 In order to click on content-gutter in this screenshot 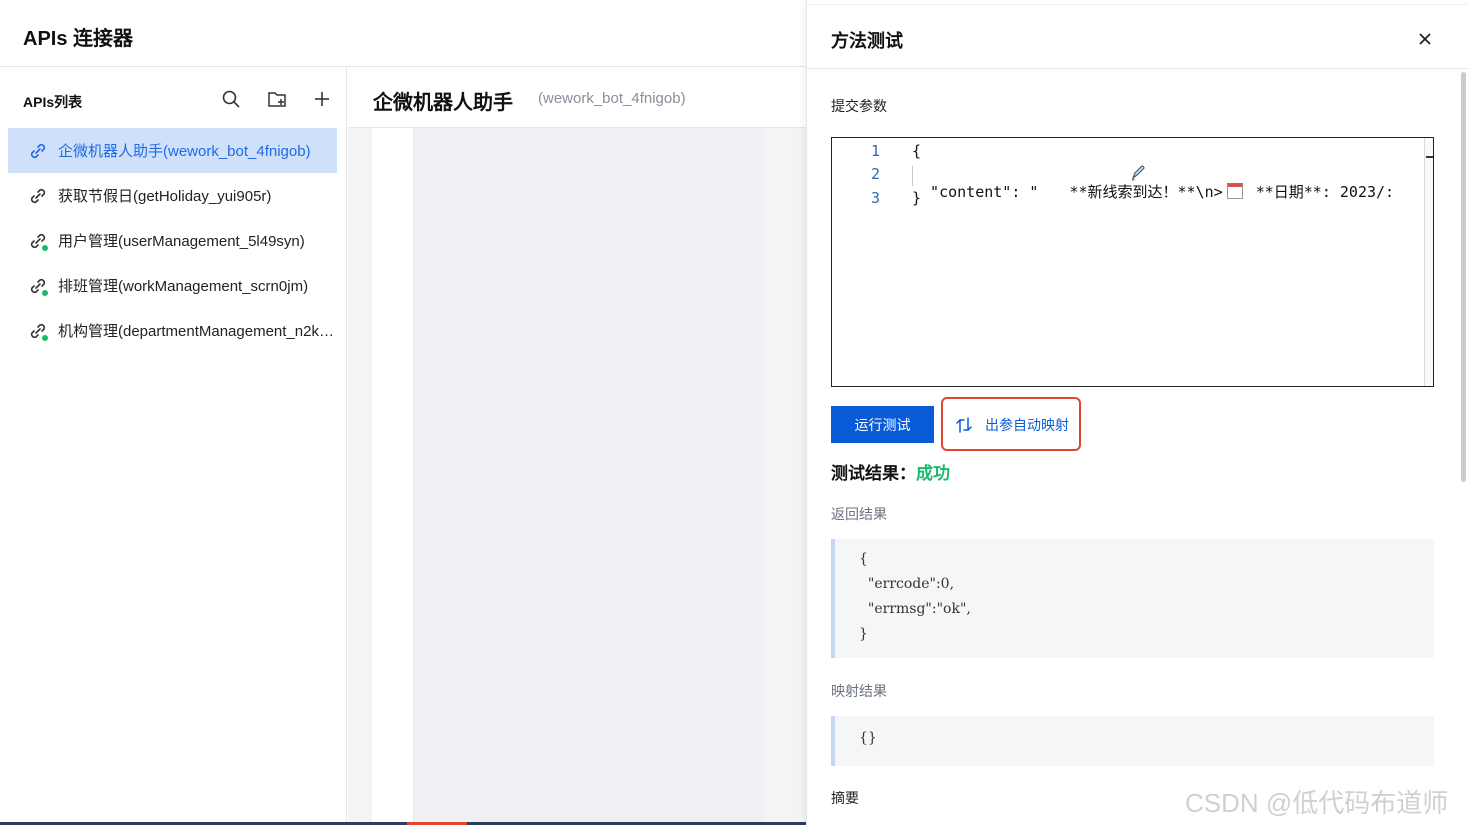, I will do `click(393, 476)`.